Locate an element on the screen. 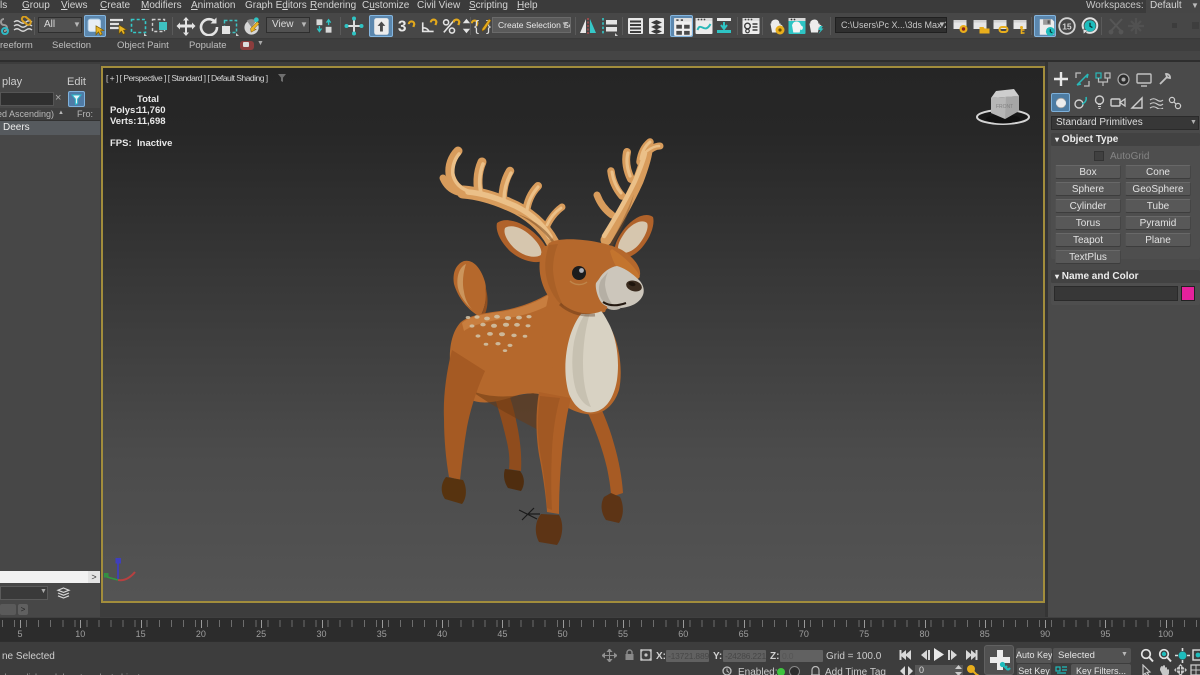 The height and width of the screenshot is (675, 1200). svg-text: FRONT is located at coordinates (1004, 107).